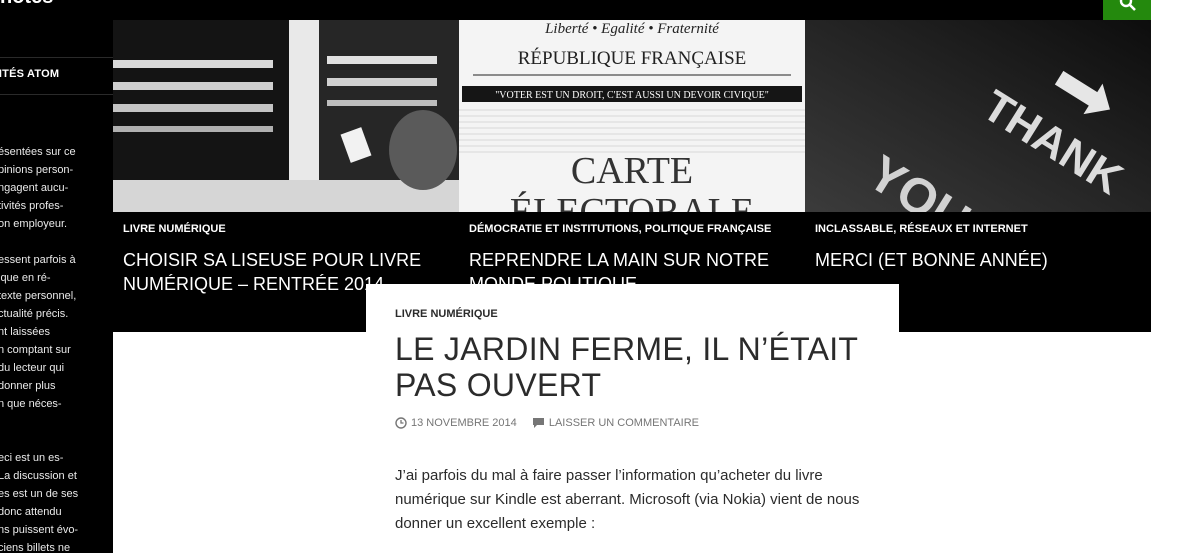 Image resolution: width=1190 pixels, height=553 pixels. I want to click on sidebar-text-line: ngagent aucu-, so click(34, 188).